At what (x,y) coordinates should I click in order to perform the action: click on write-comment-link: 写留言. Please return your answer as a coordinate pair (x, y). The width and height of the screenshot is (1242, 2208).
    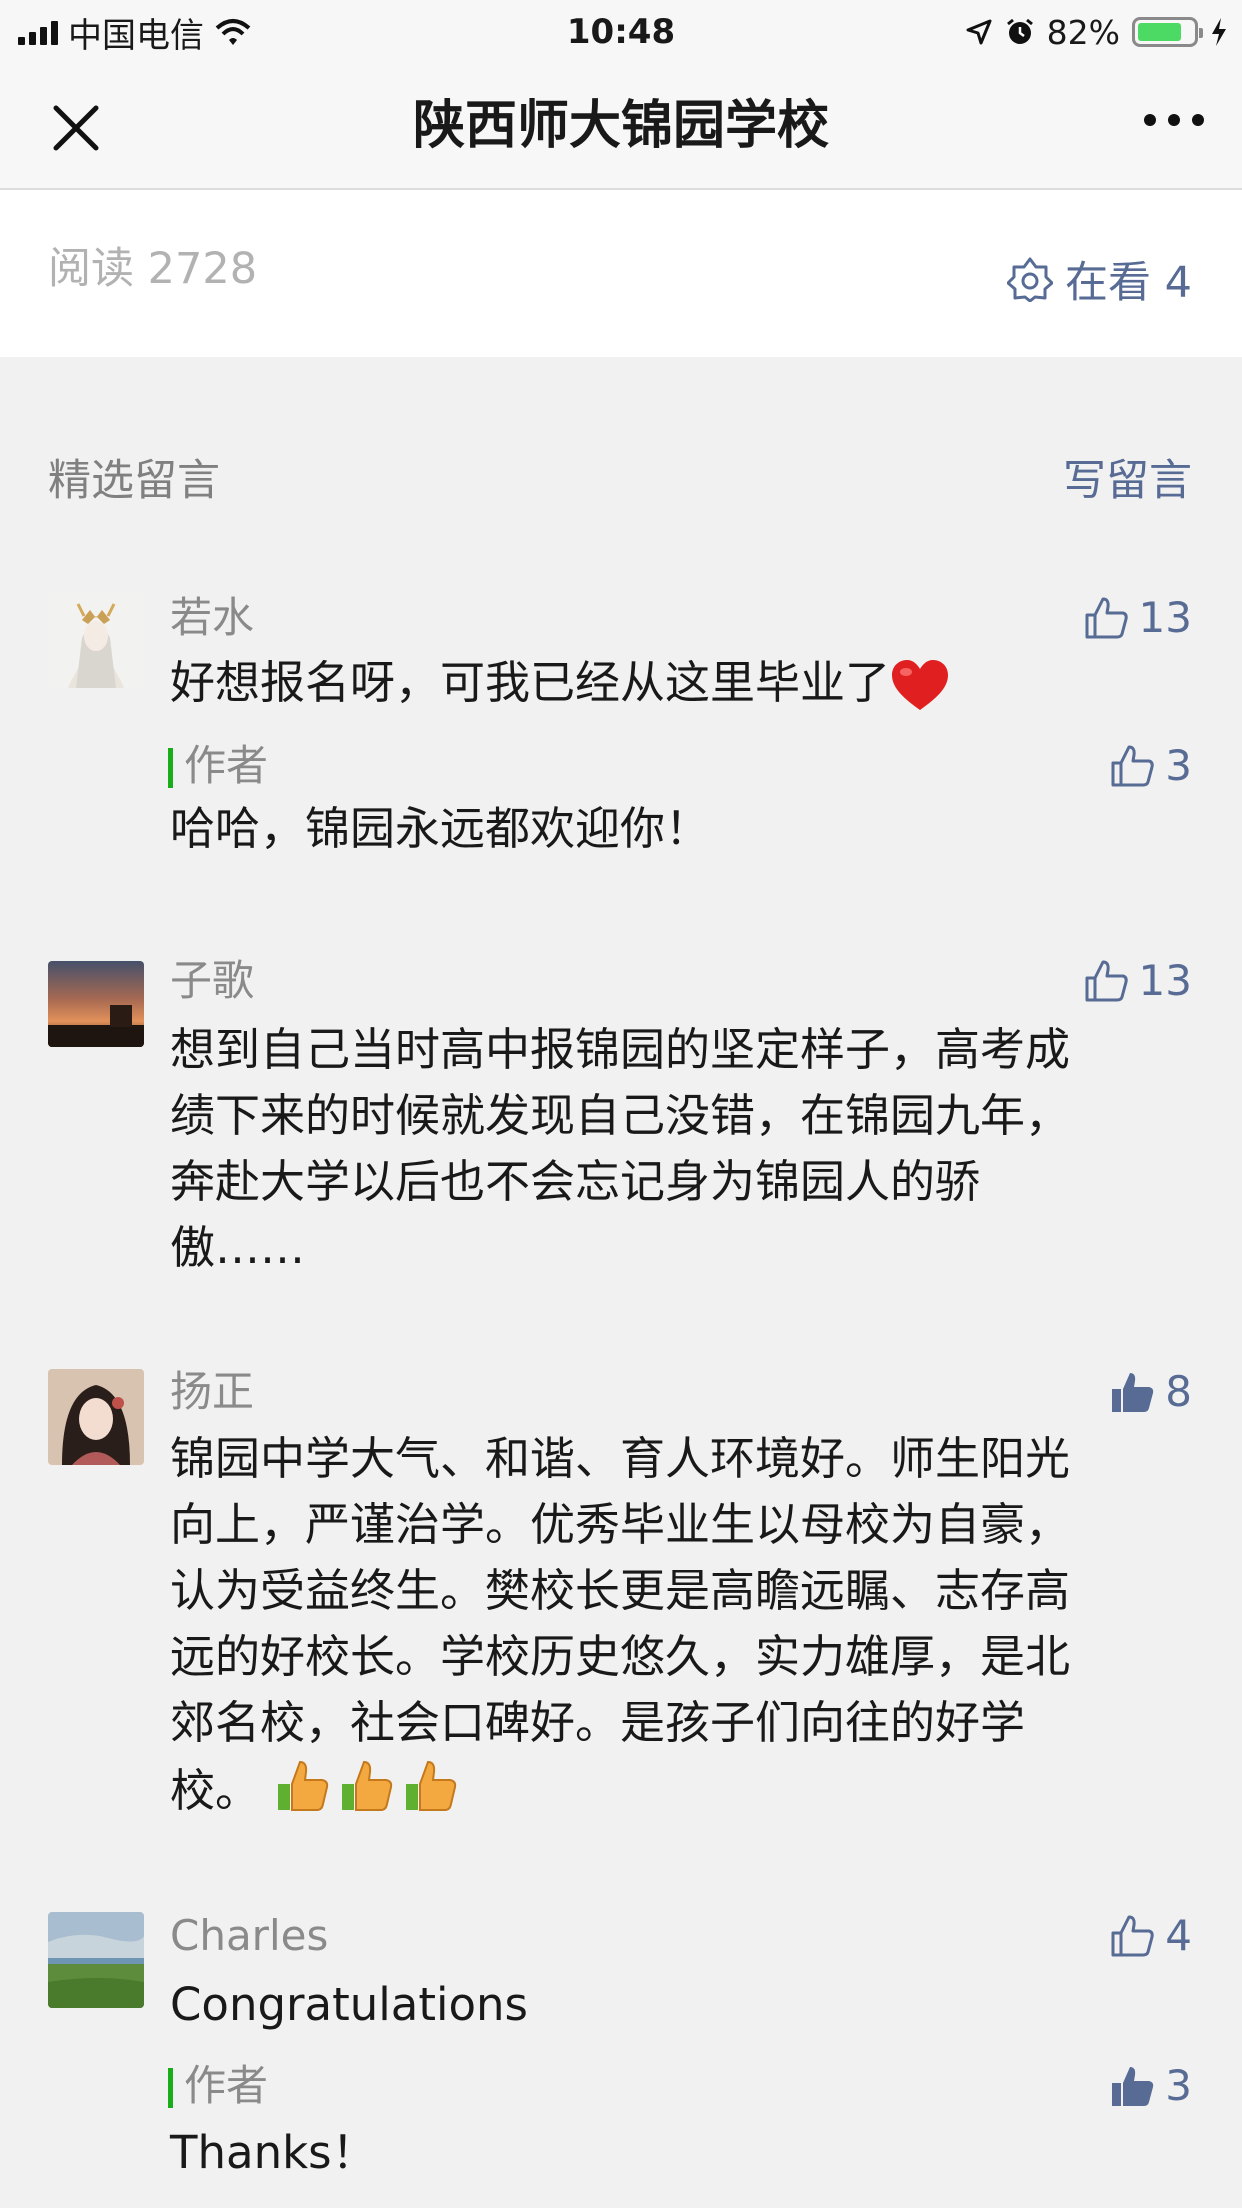
    Looking at the image, I should click on (1127, 477).